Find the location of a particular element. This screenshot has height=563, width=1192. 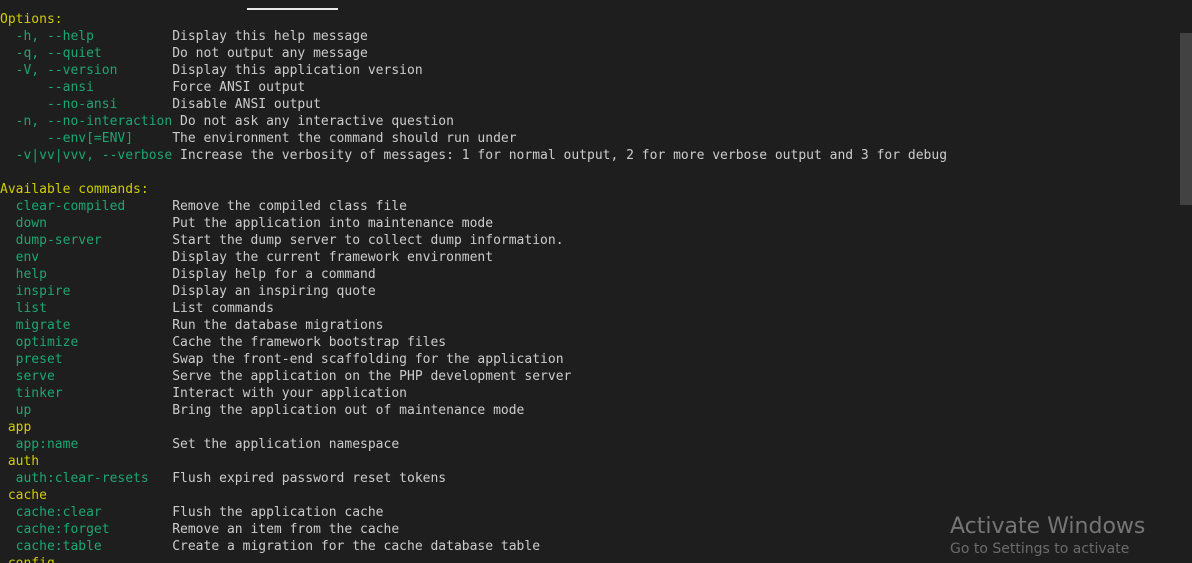

command-description-7: Run the database migrations is located at coordinates (278, 325).